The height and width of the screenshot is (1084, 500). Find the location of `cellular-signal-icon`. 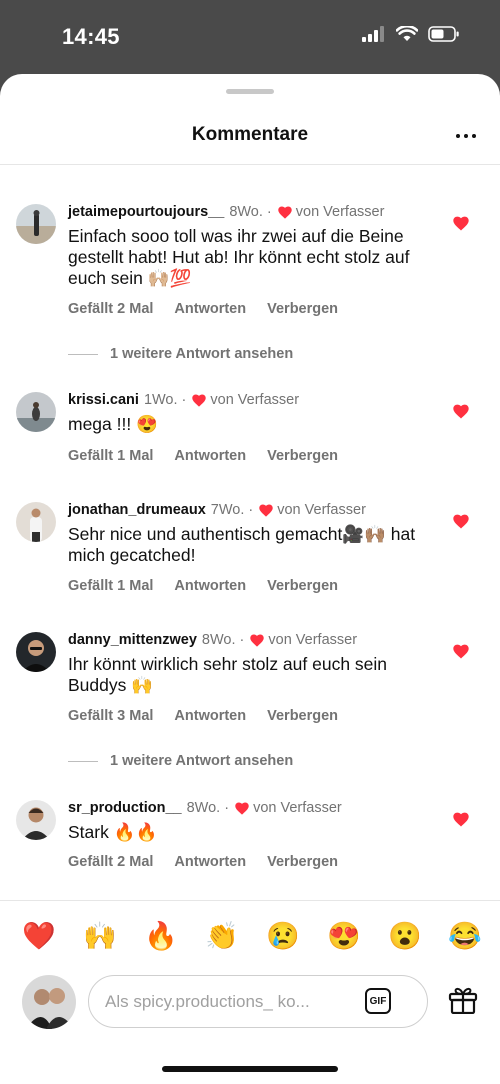

cellular-signal-icon is located at coordinates (373, 34).